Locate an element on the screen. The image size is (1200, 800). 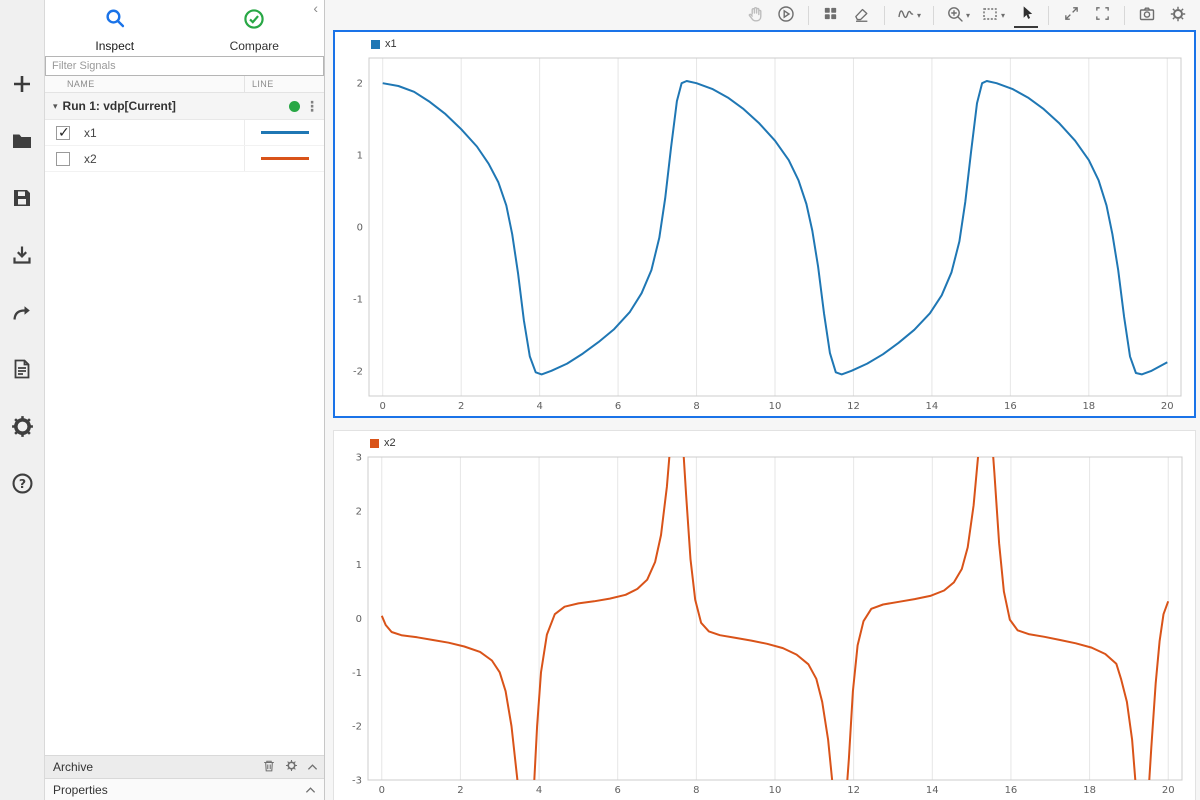
signal-row-x2: x2 is located at coordinates (184, 159).